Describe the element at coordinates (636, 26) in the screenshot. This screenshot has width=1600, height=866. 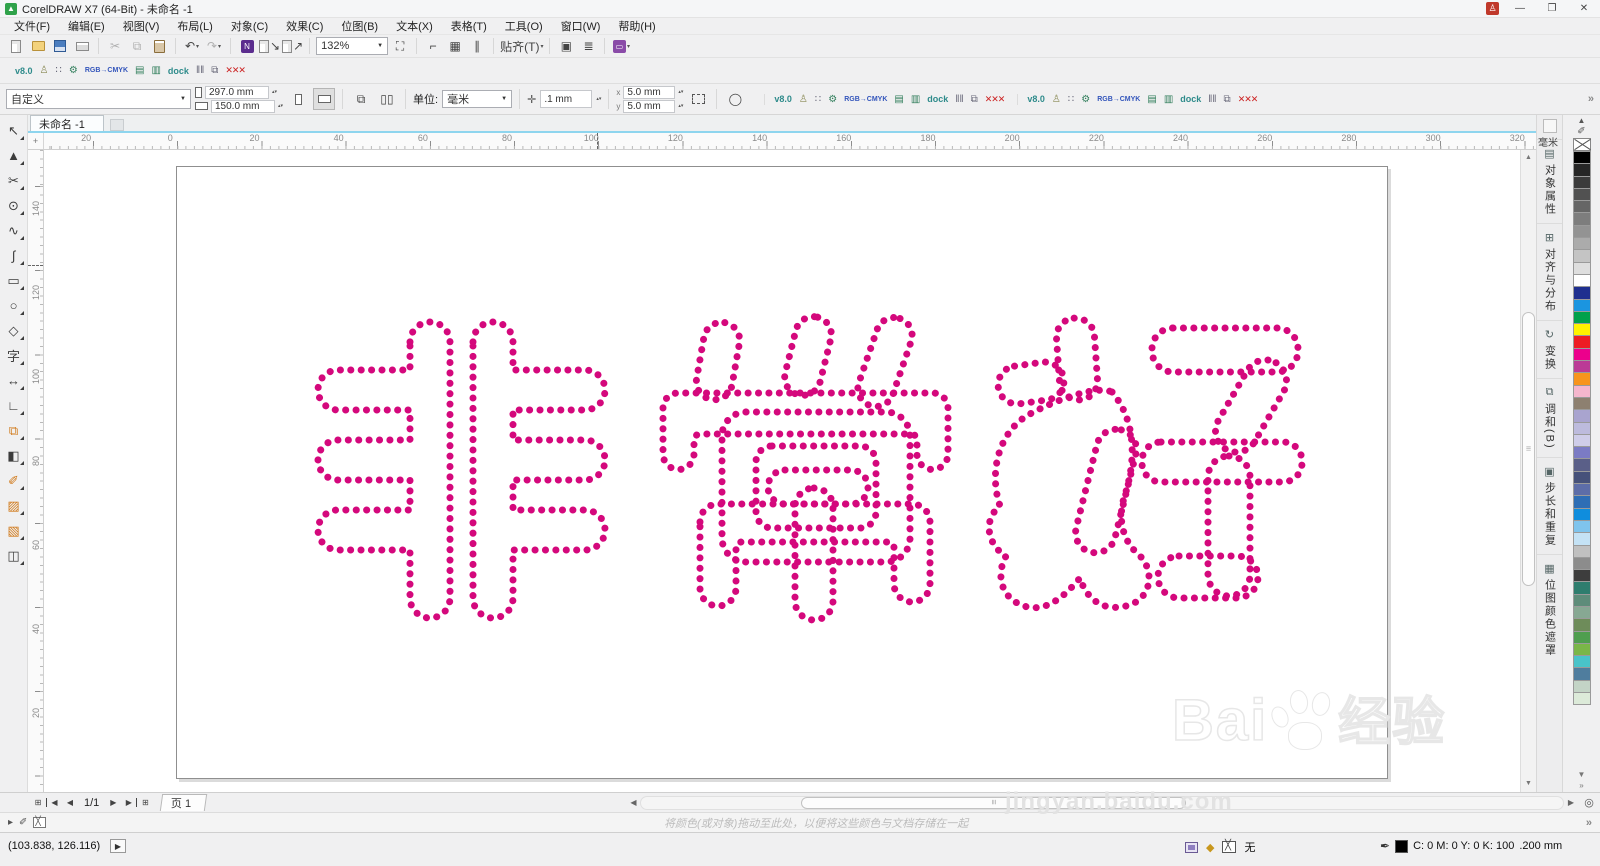
I see `menu-item: 帮助(H)` at that location.